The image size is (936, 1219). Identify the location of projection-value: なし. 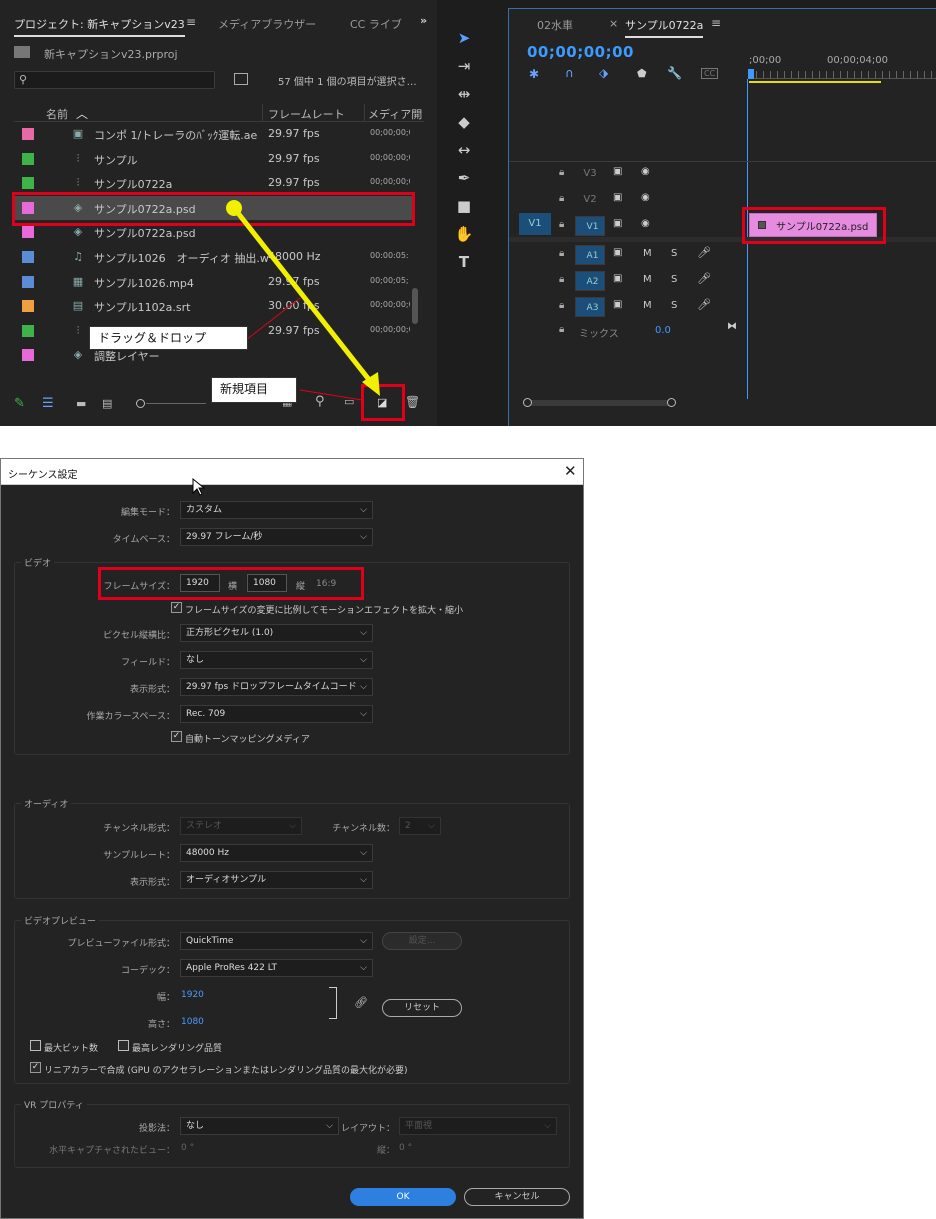
(195, 1126).